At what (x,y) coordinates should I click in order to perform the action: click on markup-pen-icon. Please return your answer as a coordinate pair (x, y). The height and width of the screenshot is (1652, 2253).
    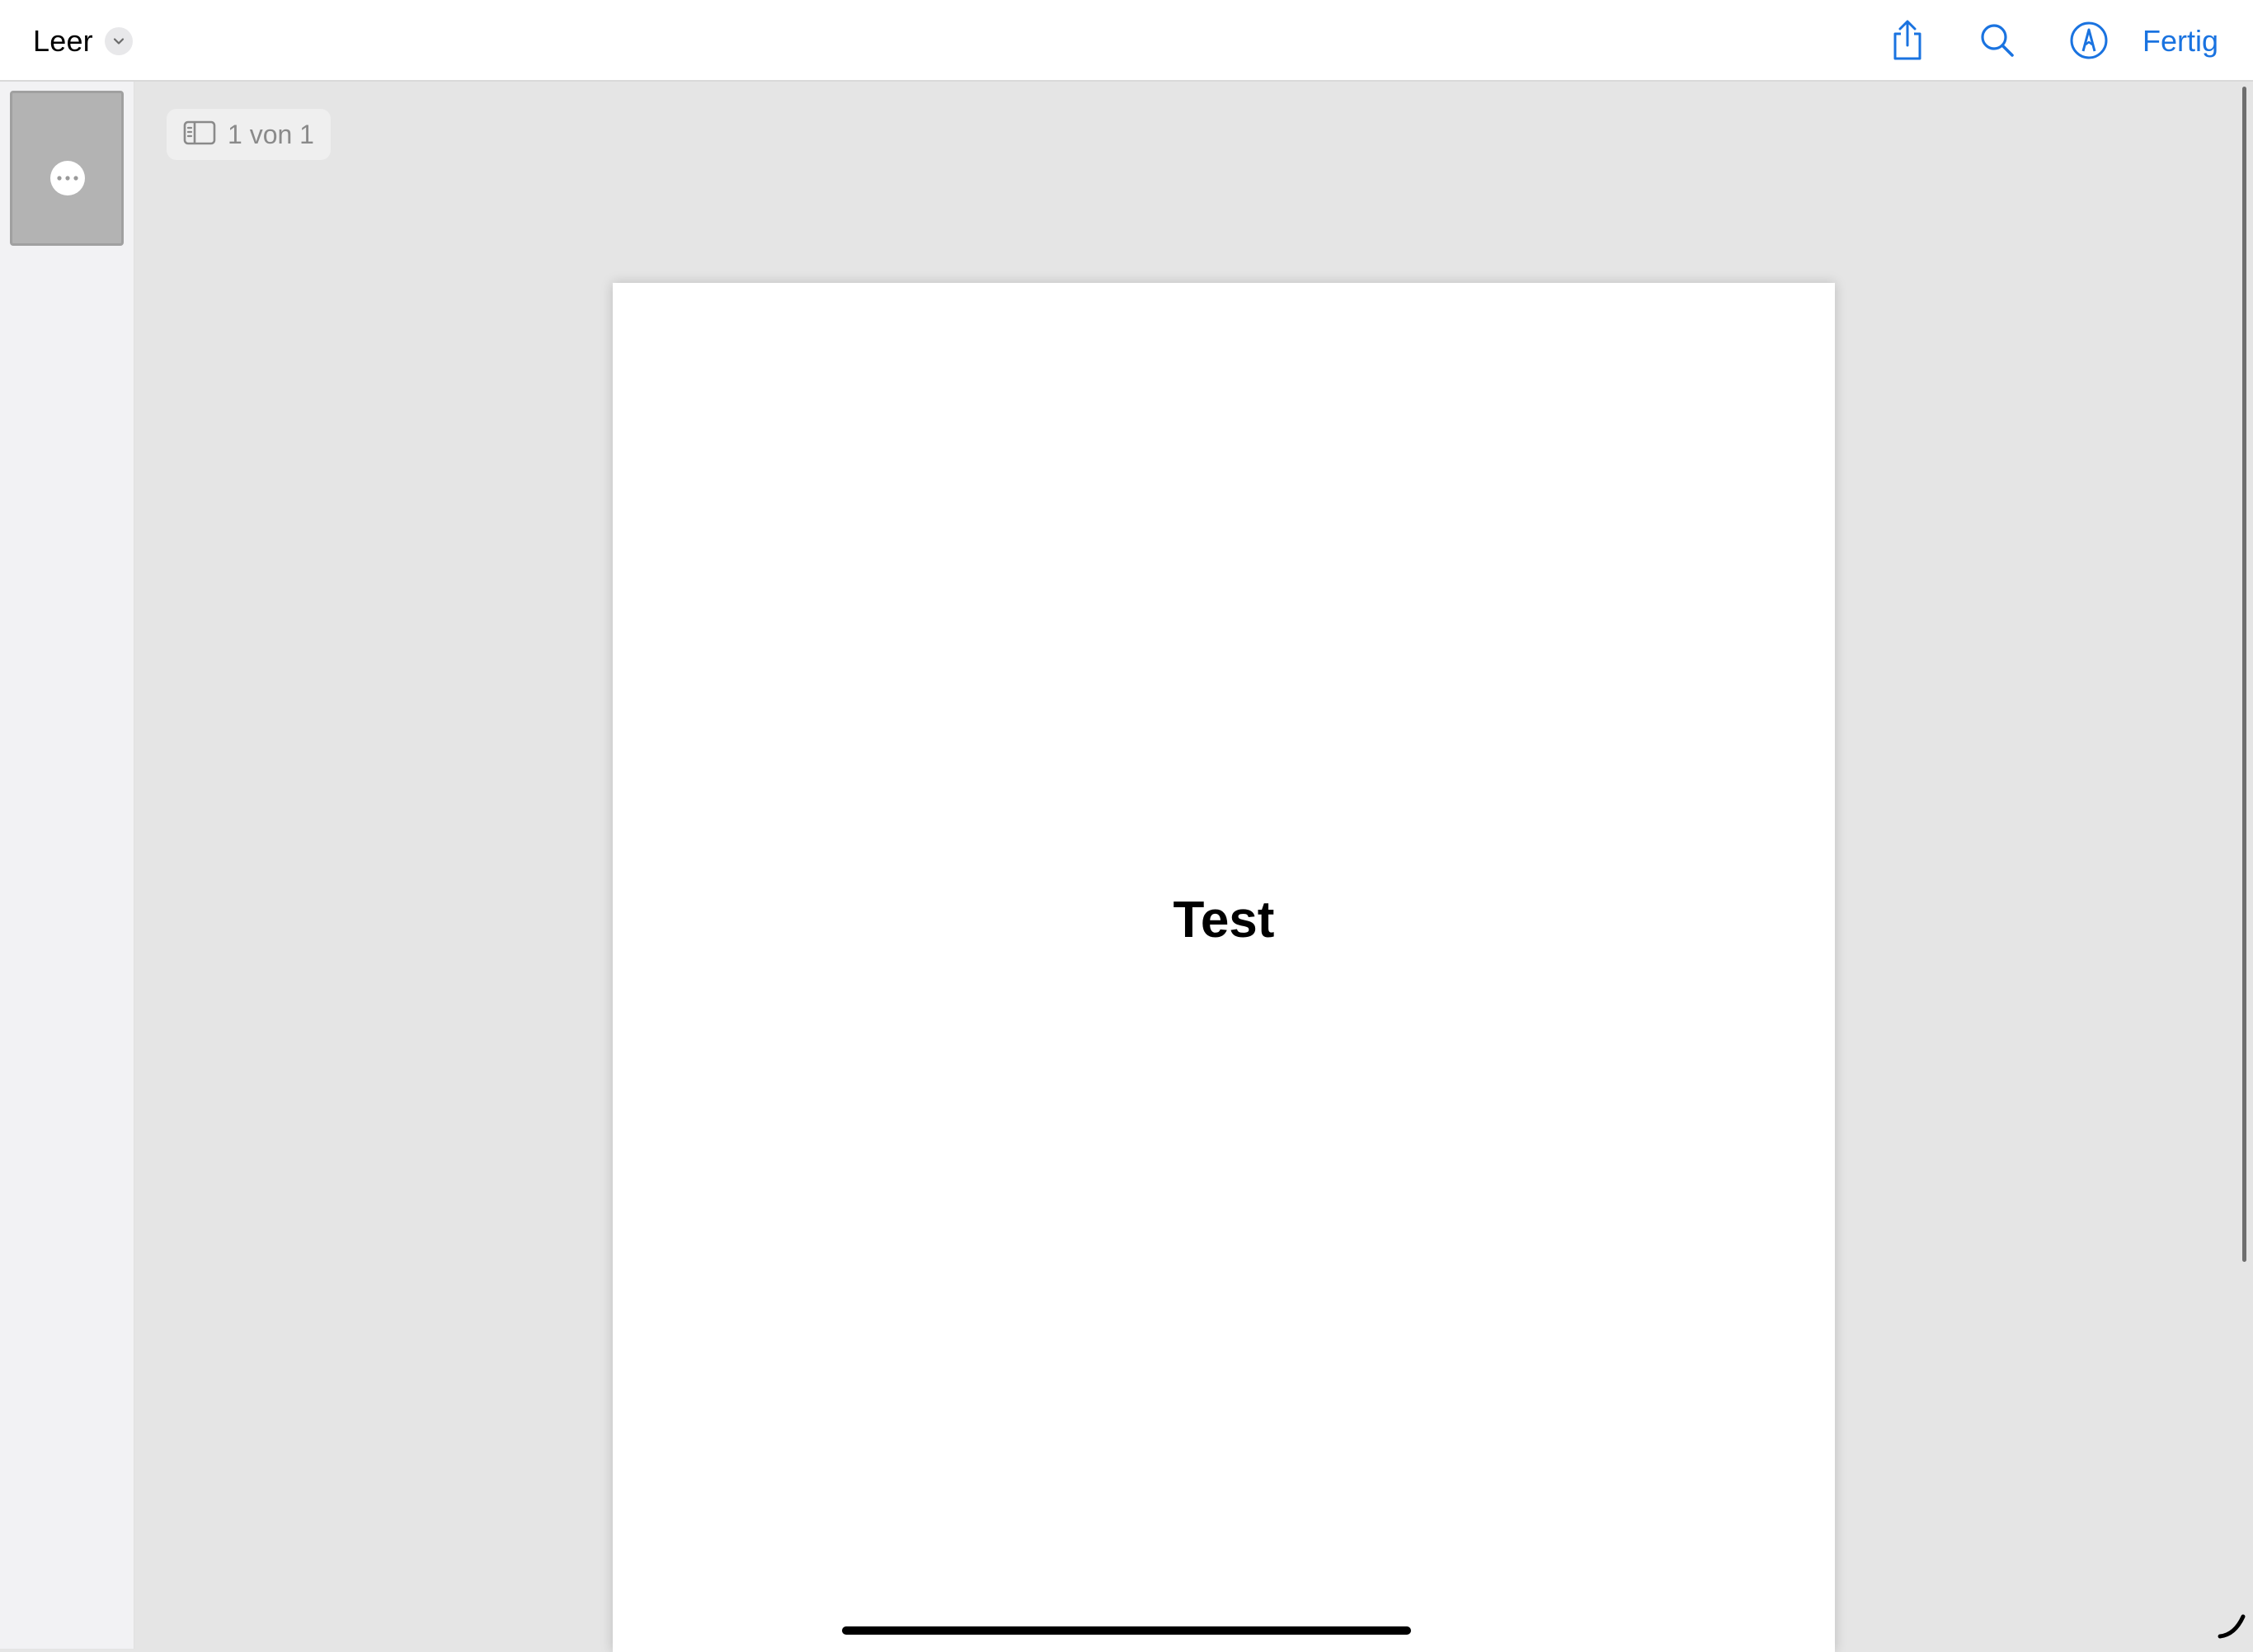
    Looking at the image, I should click on (2089, 40).